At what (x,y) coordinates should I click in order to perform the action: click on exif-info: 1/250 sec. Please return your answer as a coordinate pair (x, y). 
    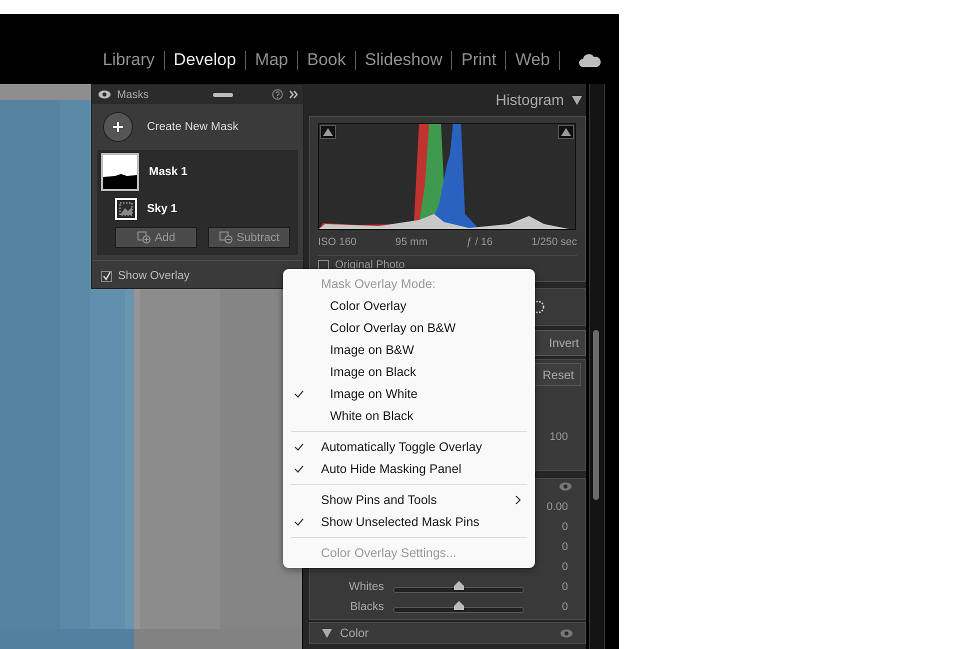
    Looking at the image, I should click on (554, 242).